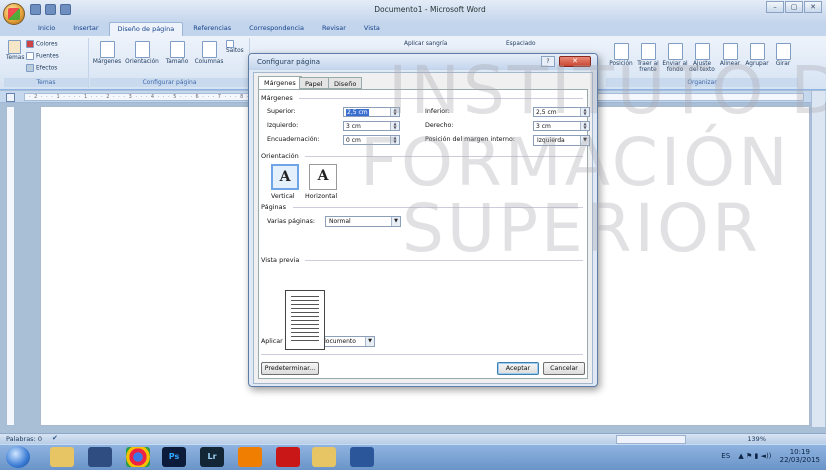 Image resolution: width=826 pixels, height=470 pixels. What do you see at coordinates (50, 9) in the screenshot?
I see `undo-icon` at bounding box center [50, 9].